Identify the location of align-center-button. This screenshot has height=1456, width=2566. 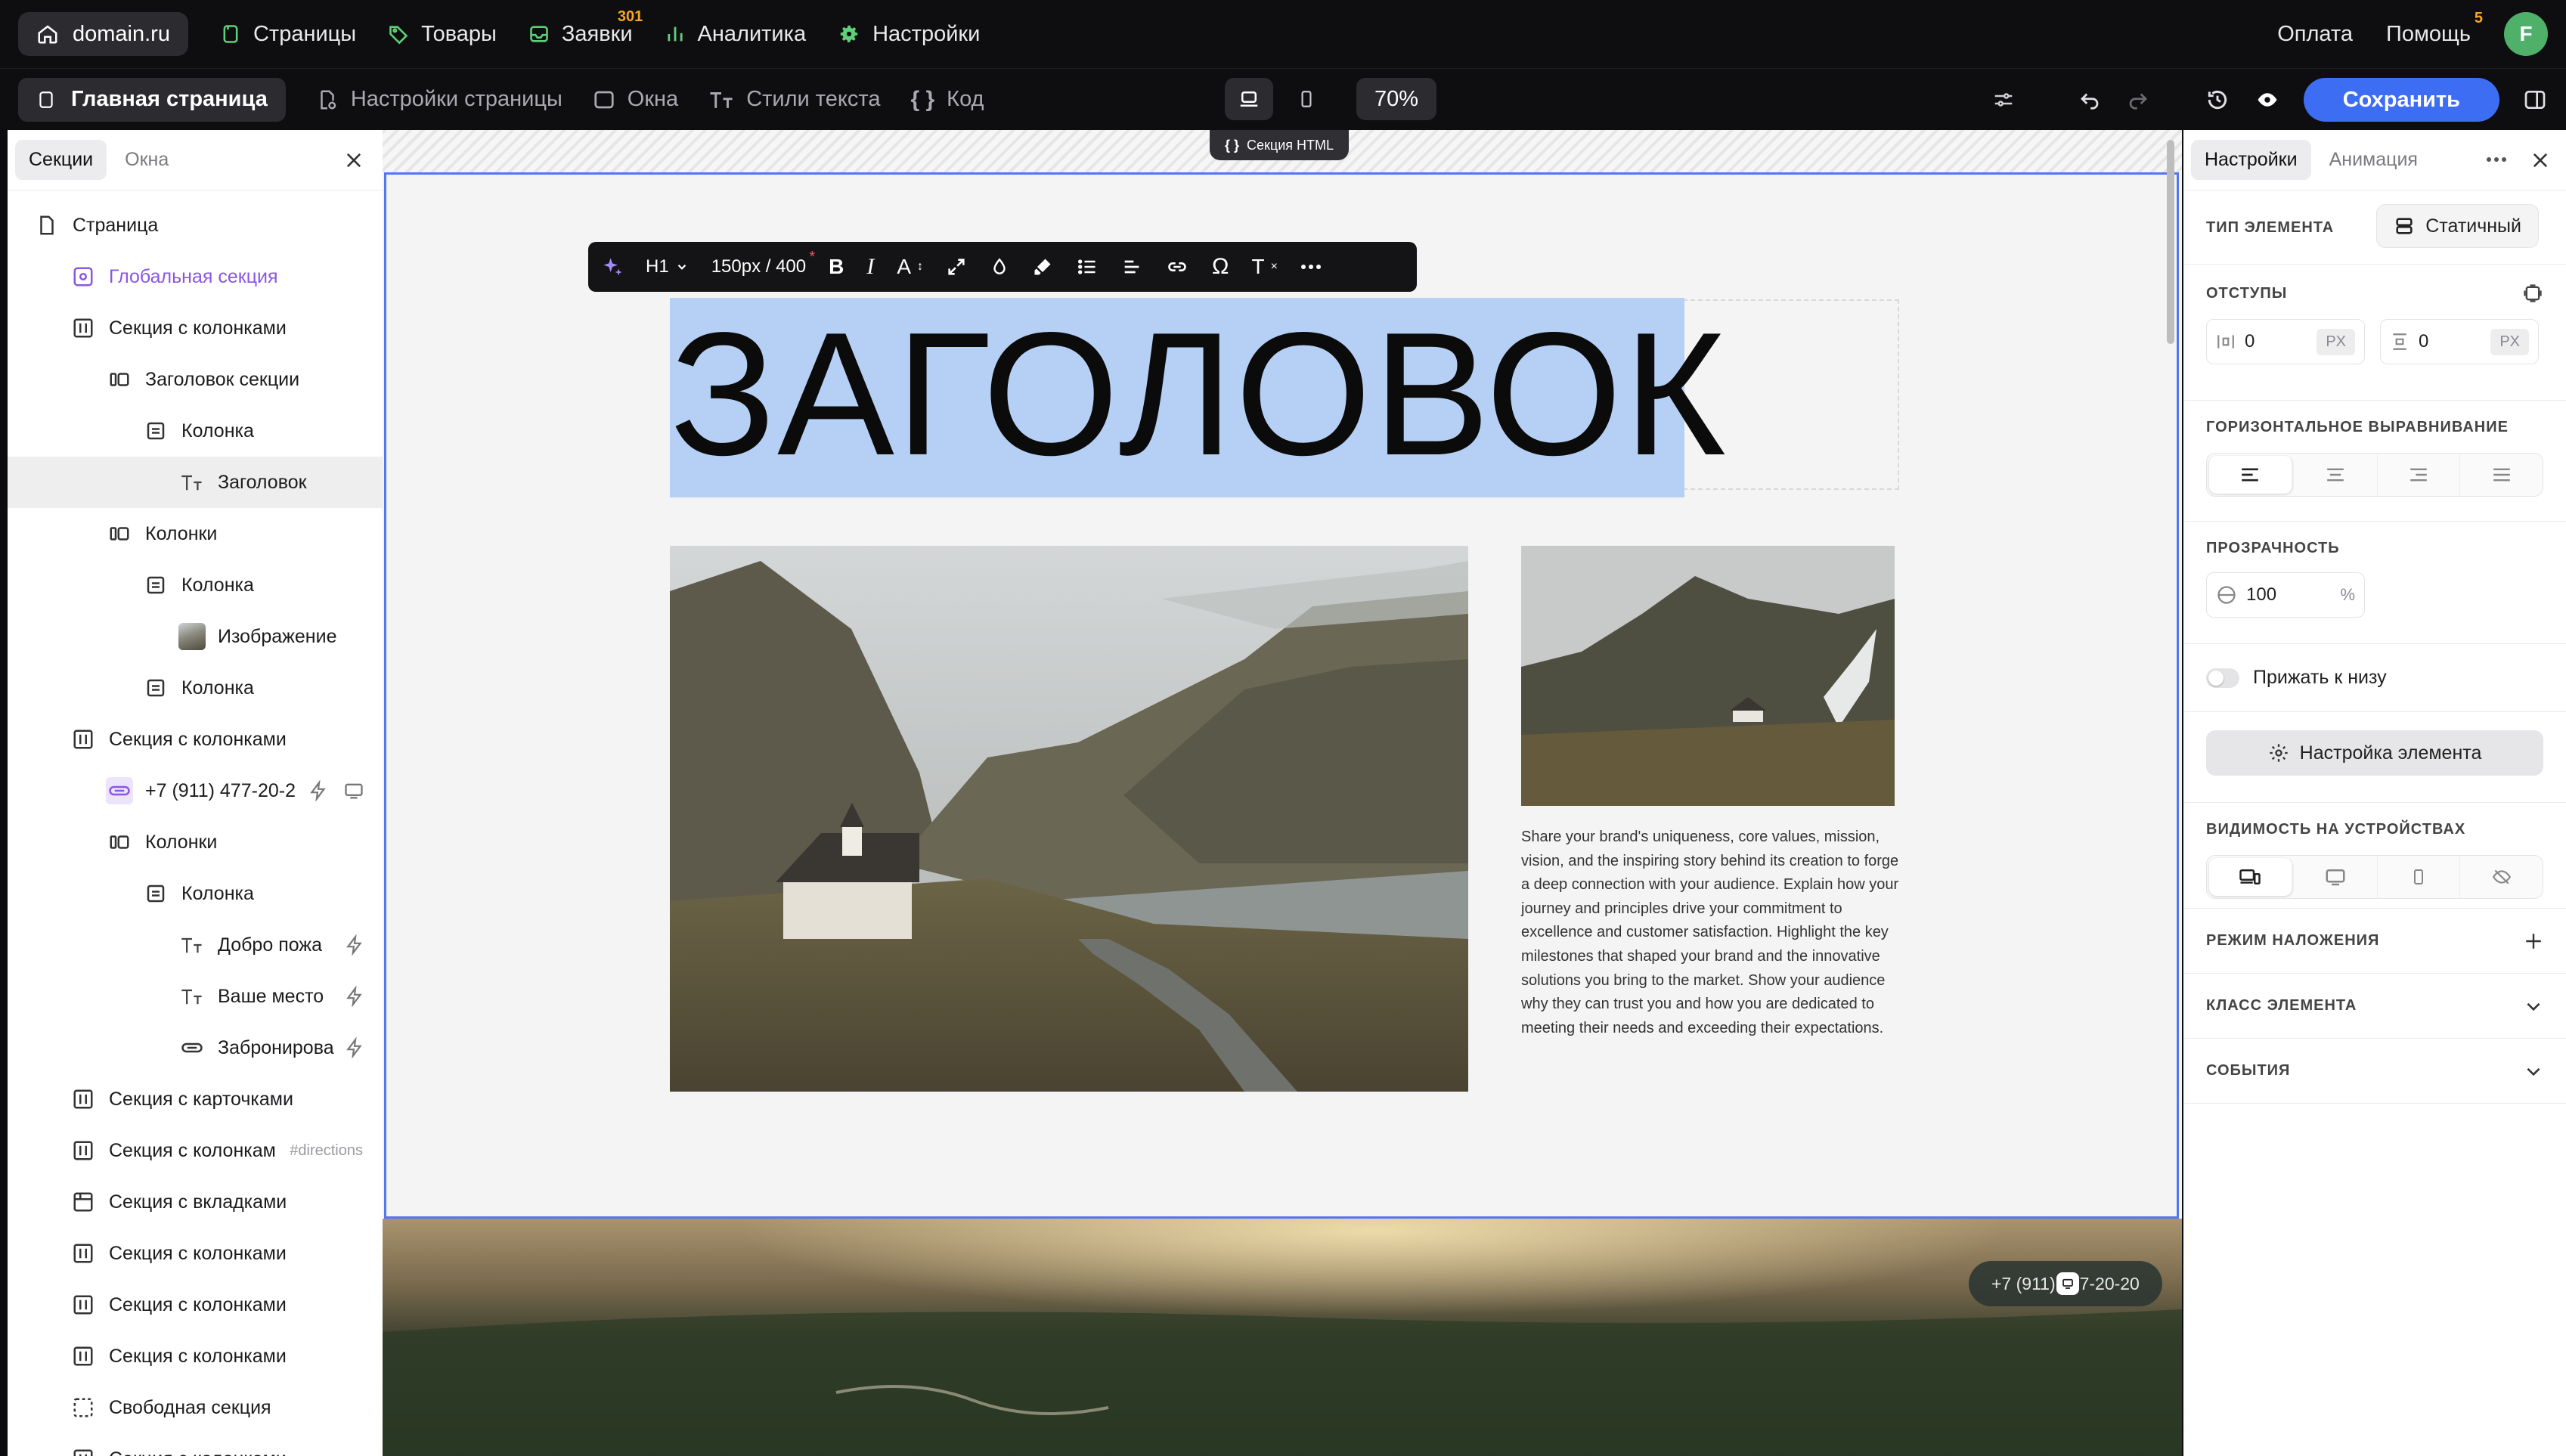
(2336, 475).